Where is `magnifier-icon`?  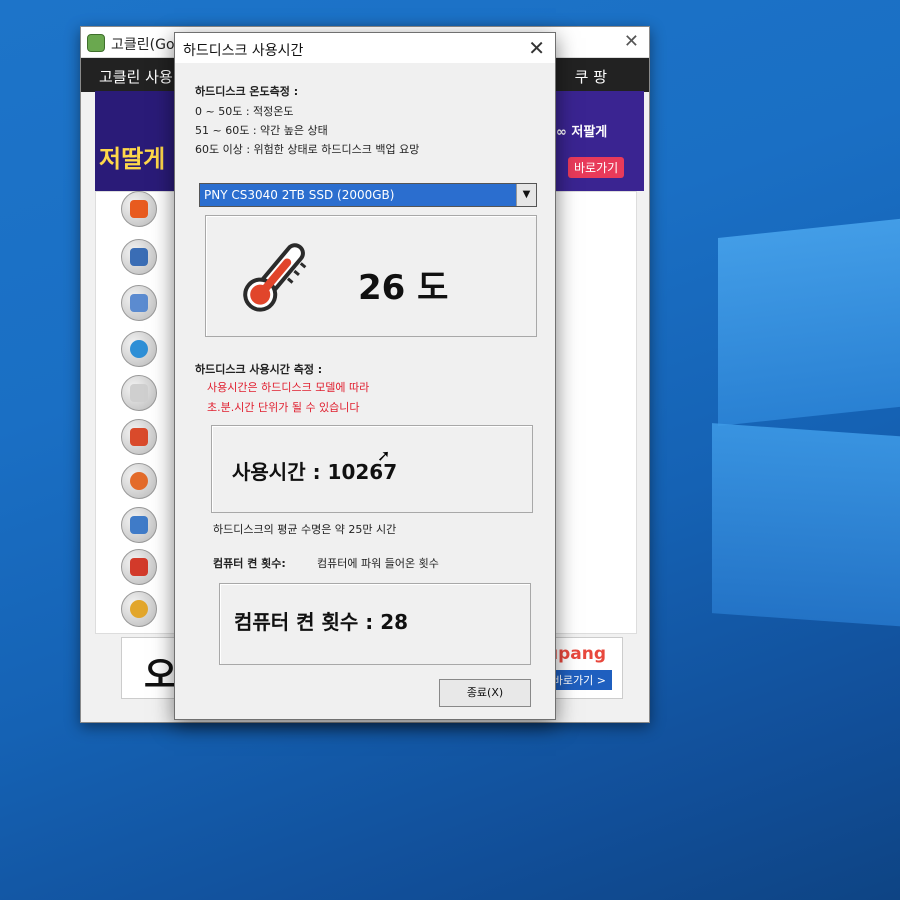
magnifier-icon is located at coordinates (139, 481).